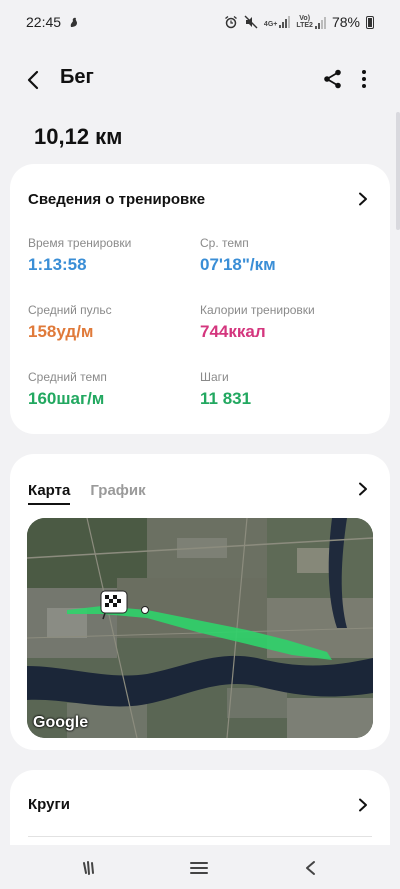 Image resolution: width=400 pixels, height=889 pixels. What do you see at coordinates (262, 264) in the screenshot?
I see `stat-unit: /км` at bounding box center [262, 264].